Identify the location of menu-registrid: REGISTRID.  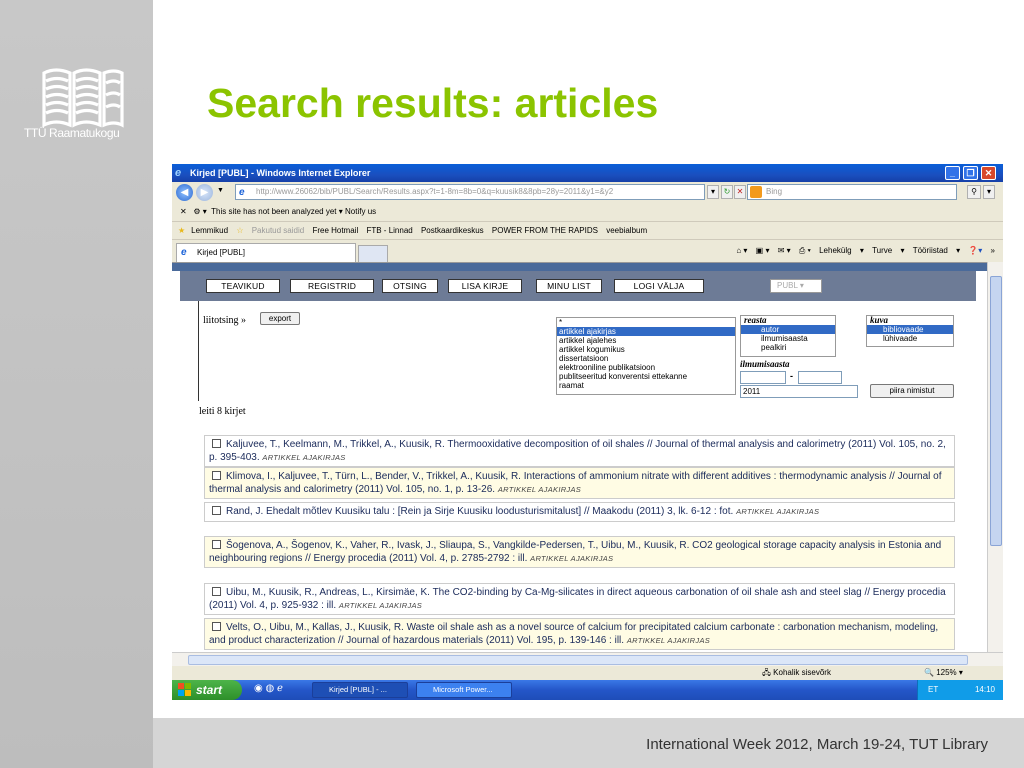
(332, 286).